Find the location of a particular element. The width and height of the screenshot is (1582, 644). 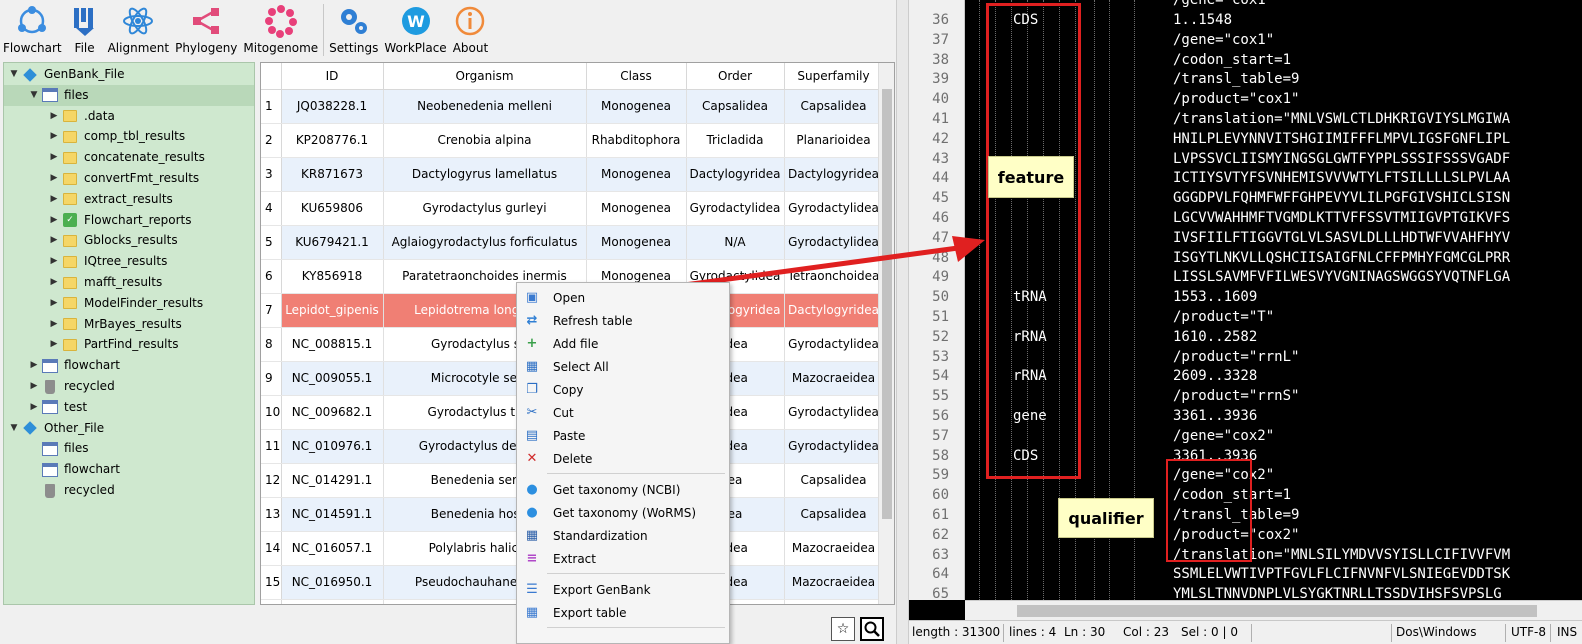

menu-item-label: Copy is located at coordinates (568, 389).